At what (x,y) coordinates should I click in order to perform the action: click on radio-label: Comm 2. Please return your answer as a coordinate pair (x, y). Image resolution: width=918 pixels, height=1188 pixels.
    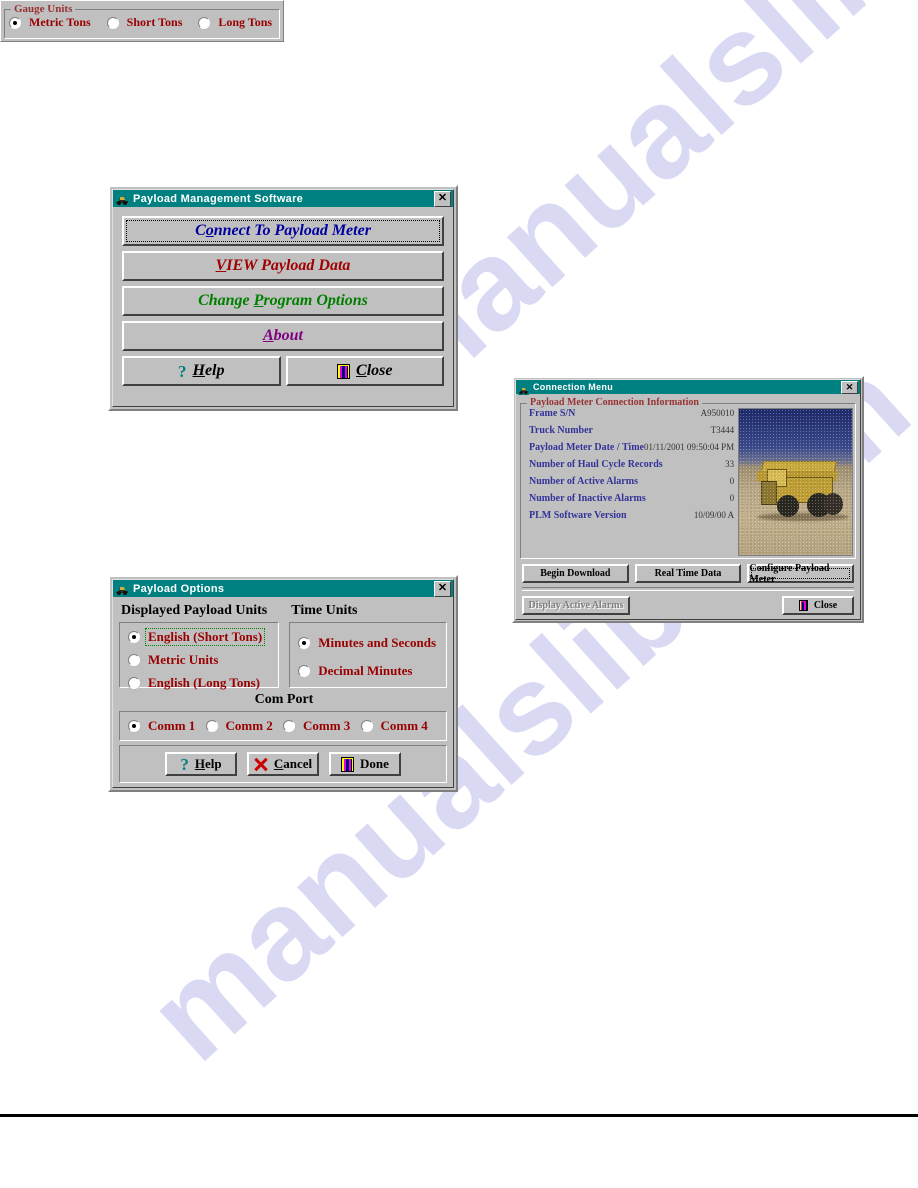
    Looking at the image, I should click on (249, 725).